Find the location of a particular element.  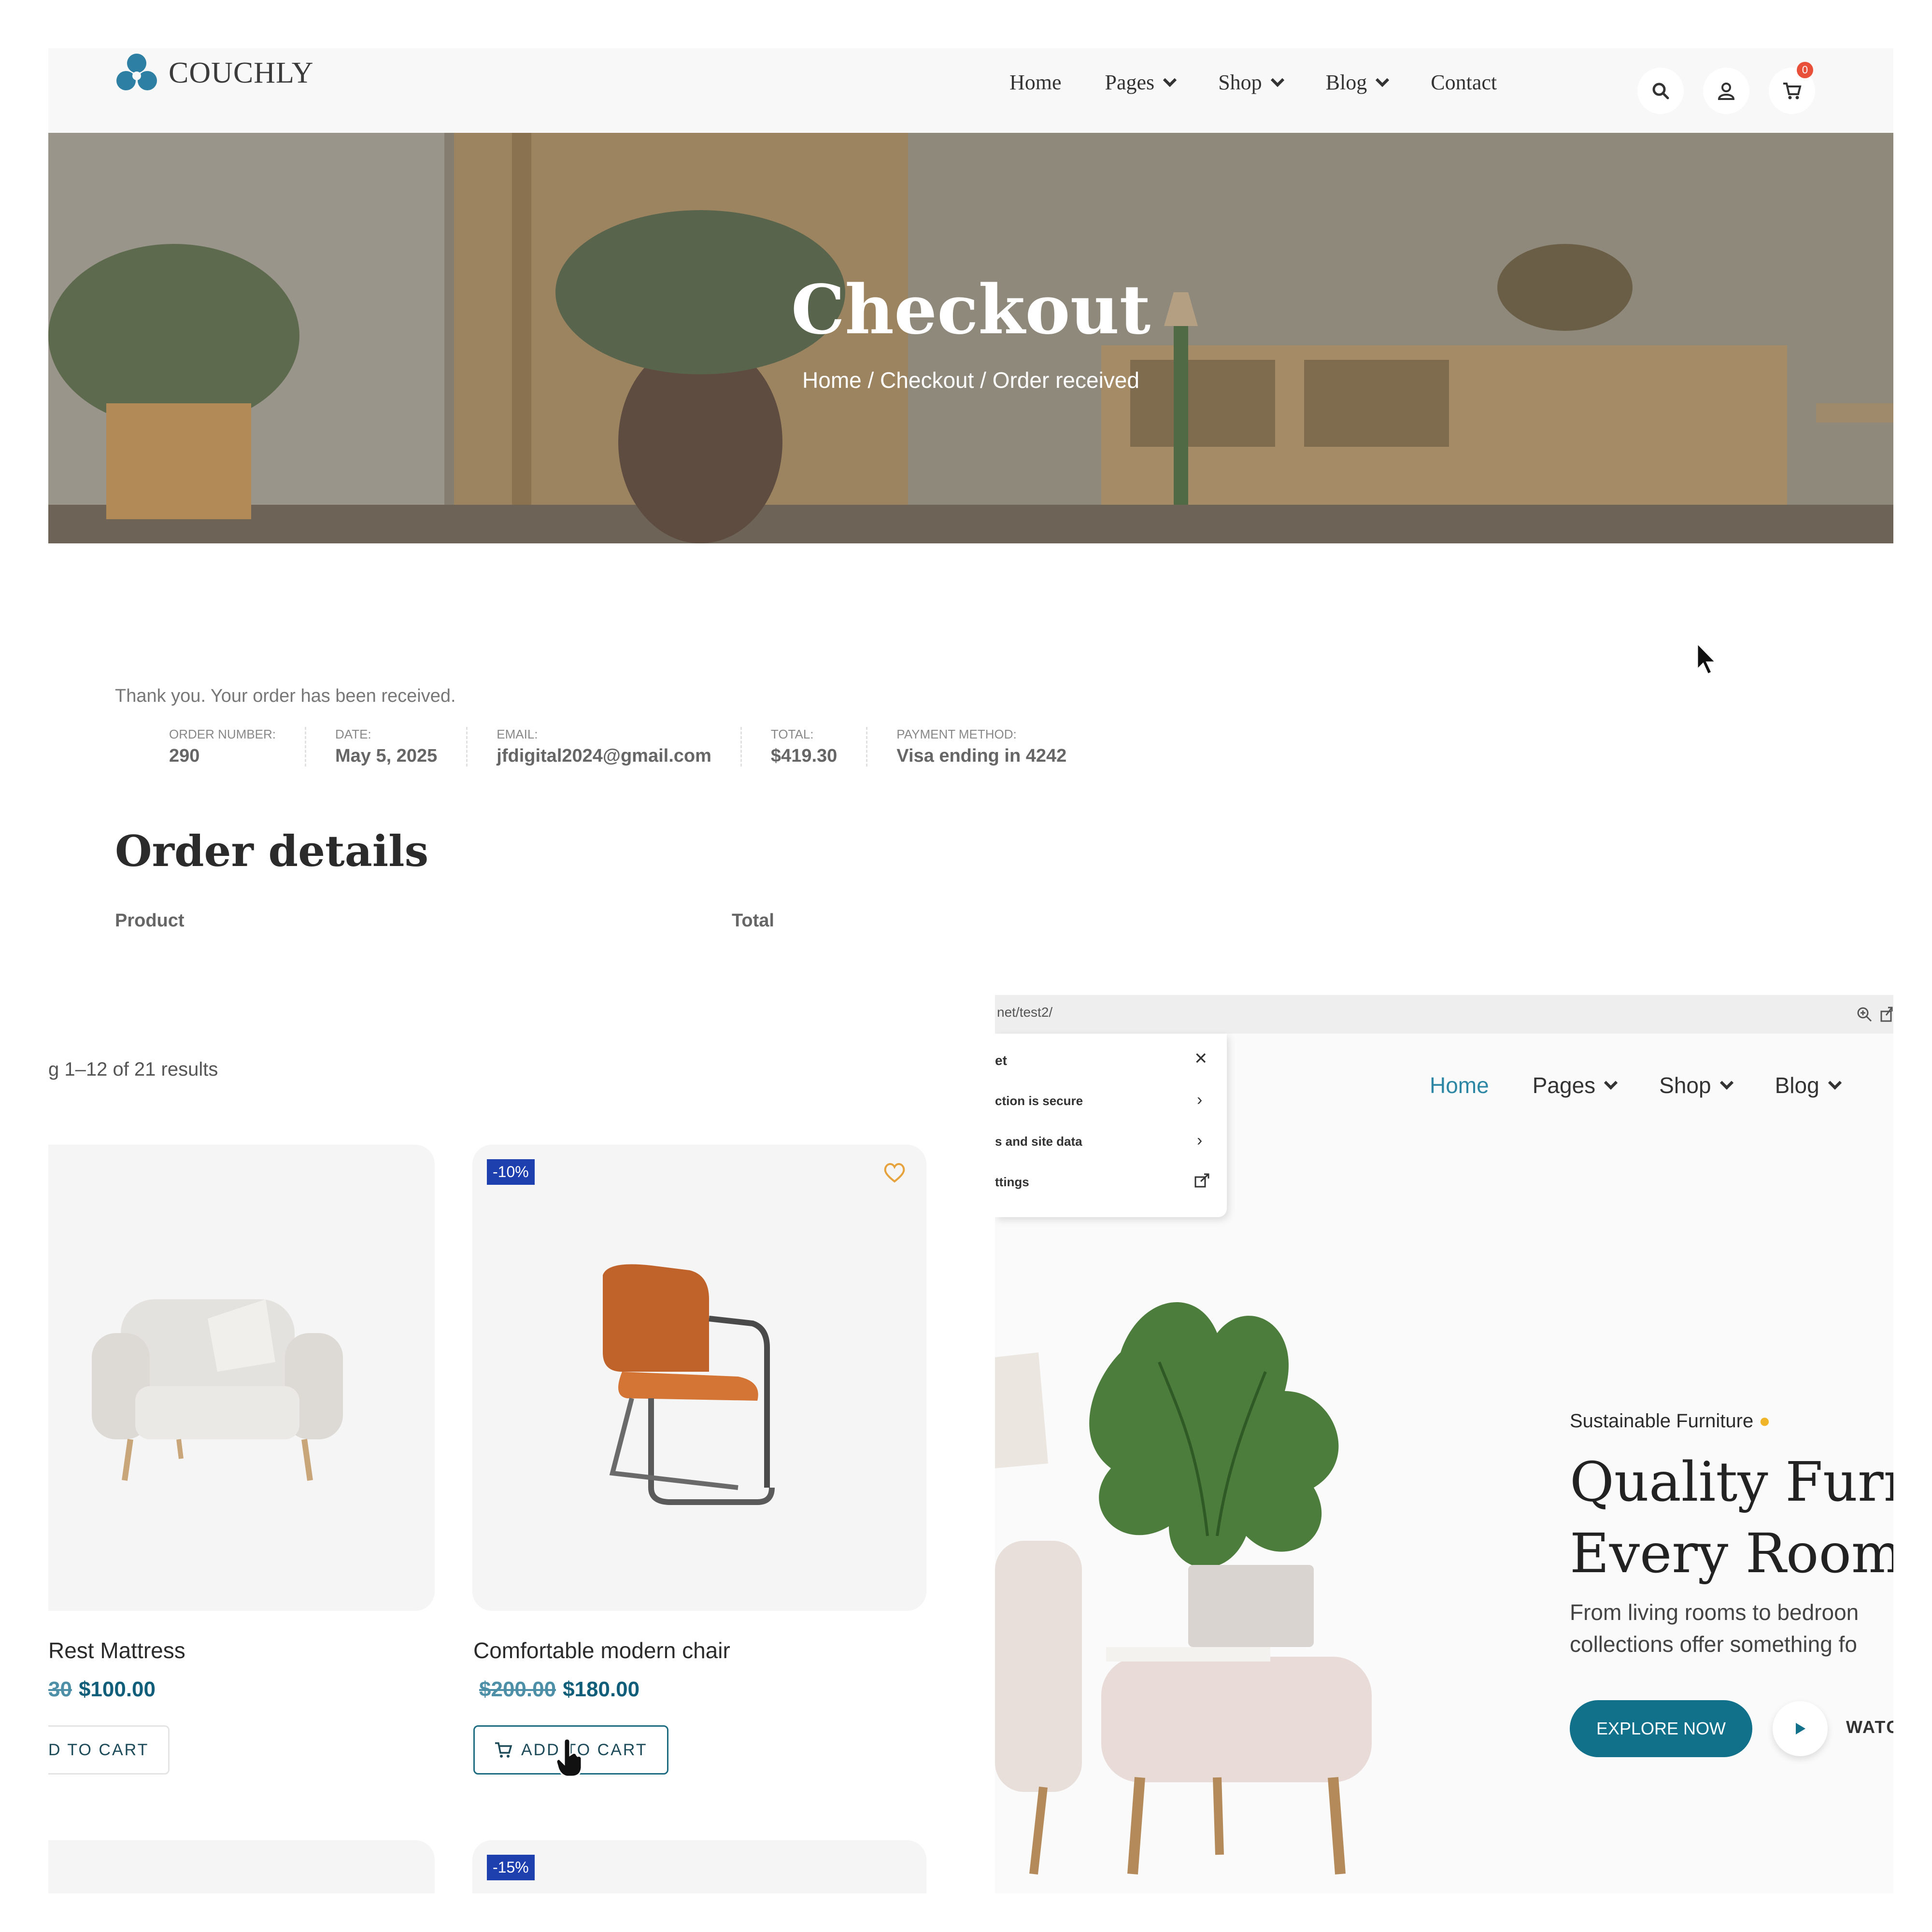

header-actions: 0 is located at coordinates (1726, 88).